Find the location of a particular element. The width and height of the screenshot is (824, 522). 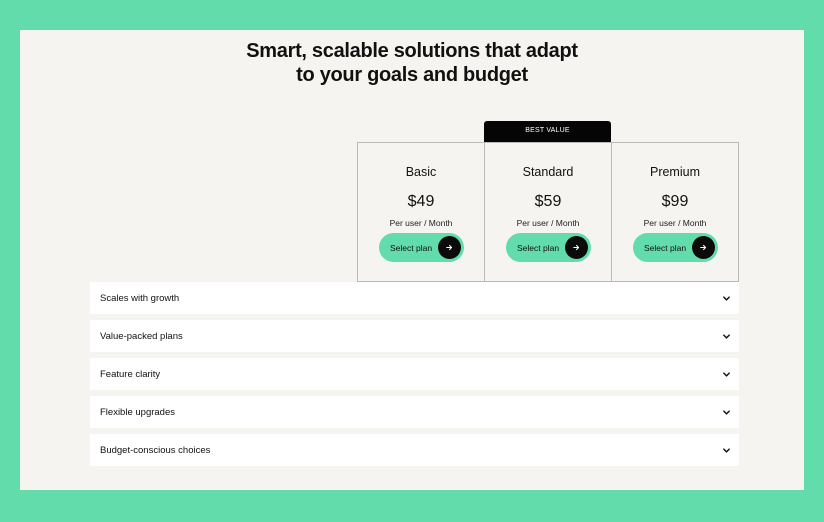

plan-name: Standard is located at coordinates (548, 172).